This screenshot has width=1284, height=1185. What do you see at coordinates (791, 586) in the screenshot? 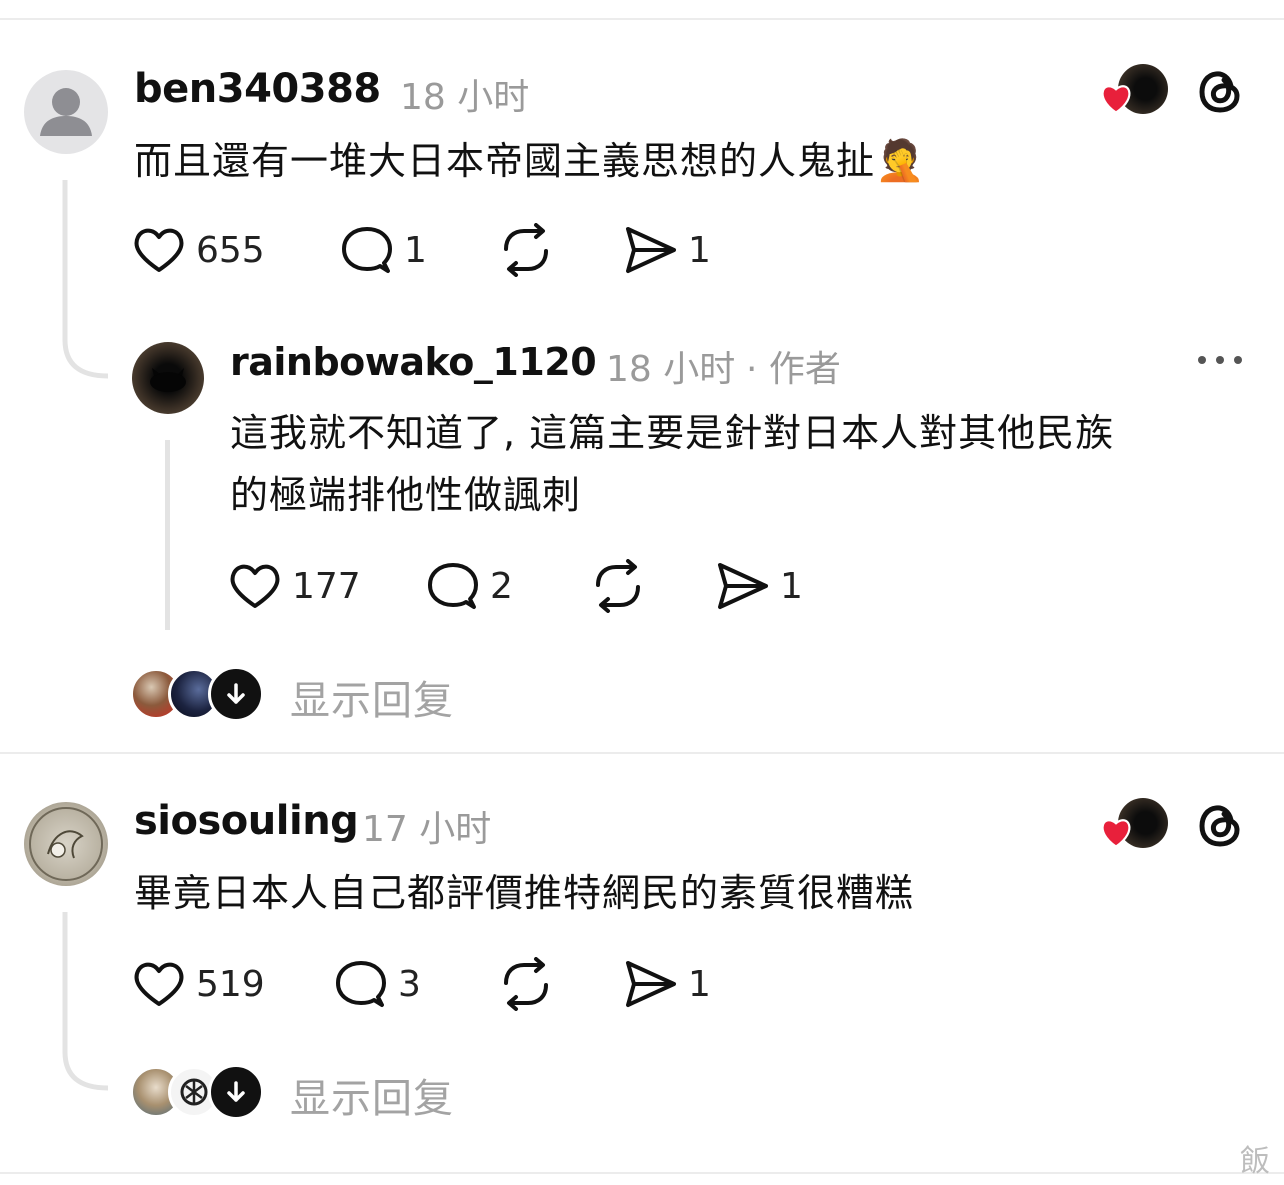
I see `reply-share-count: 1` at bounding box center [791, 586].